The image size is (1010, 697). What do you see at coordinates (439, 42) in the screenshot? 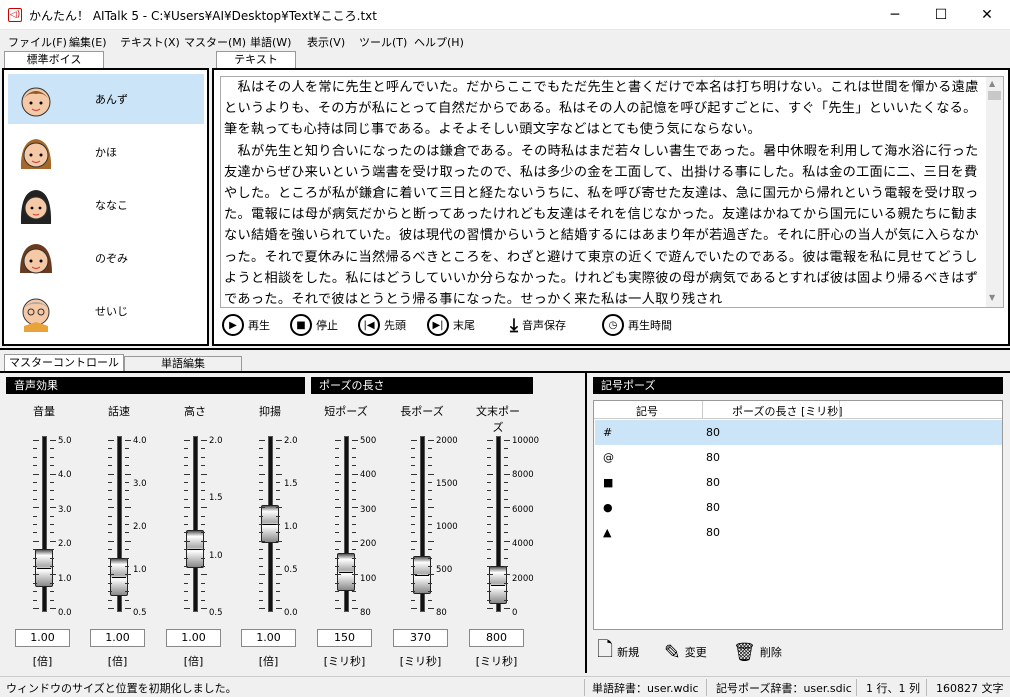
I see `menu-help: ヘルプ(H)` at bounding box center [439, 42].